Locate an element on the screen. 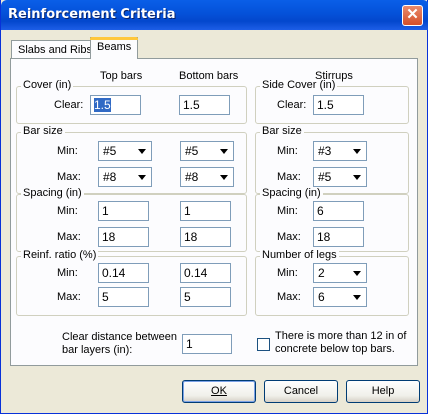 This screenshot has height=414, width=428. tab-beams: Beams is located at coordinates (114, 48).